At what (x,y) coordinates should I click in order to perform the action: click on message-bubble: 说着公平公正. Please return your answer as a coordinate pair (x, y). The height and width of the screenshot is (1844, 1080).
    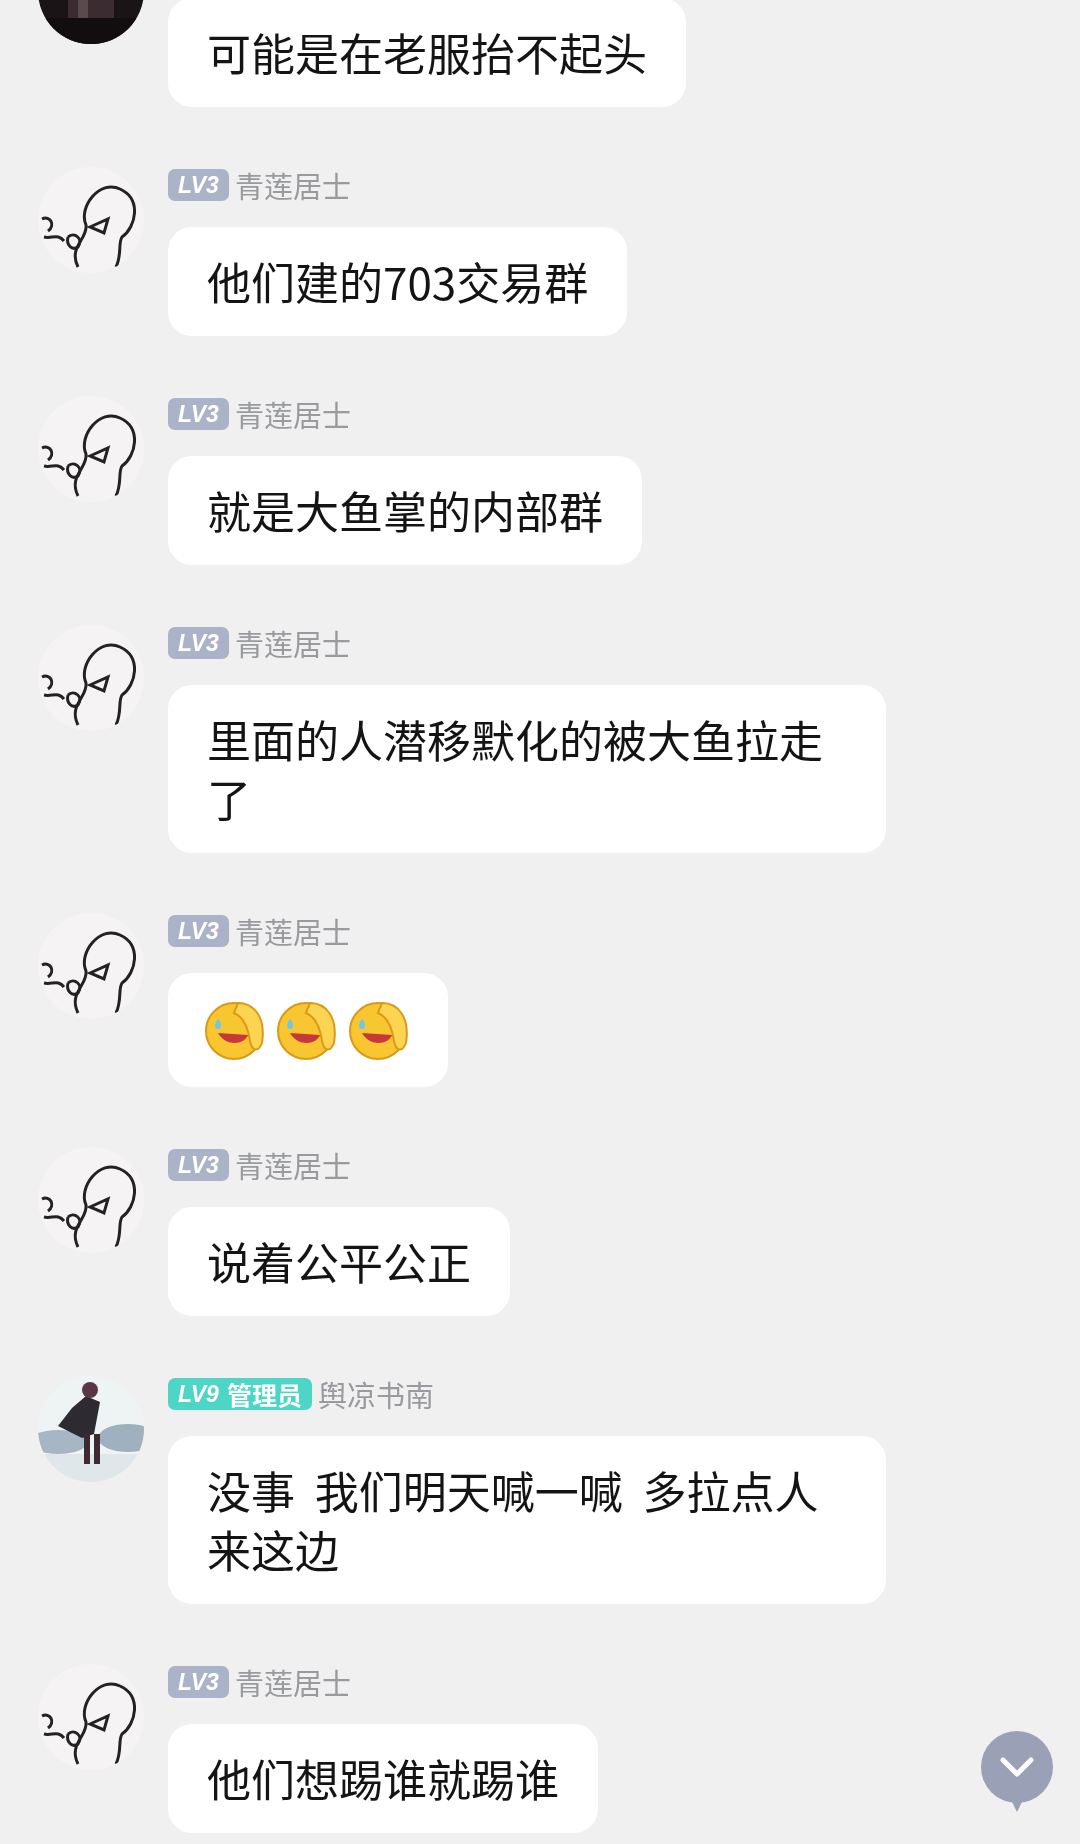
    Looking at the image, I should click on (339, 1261).